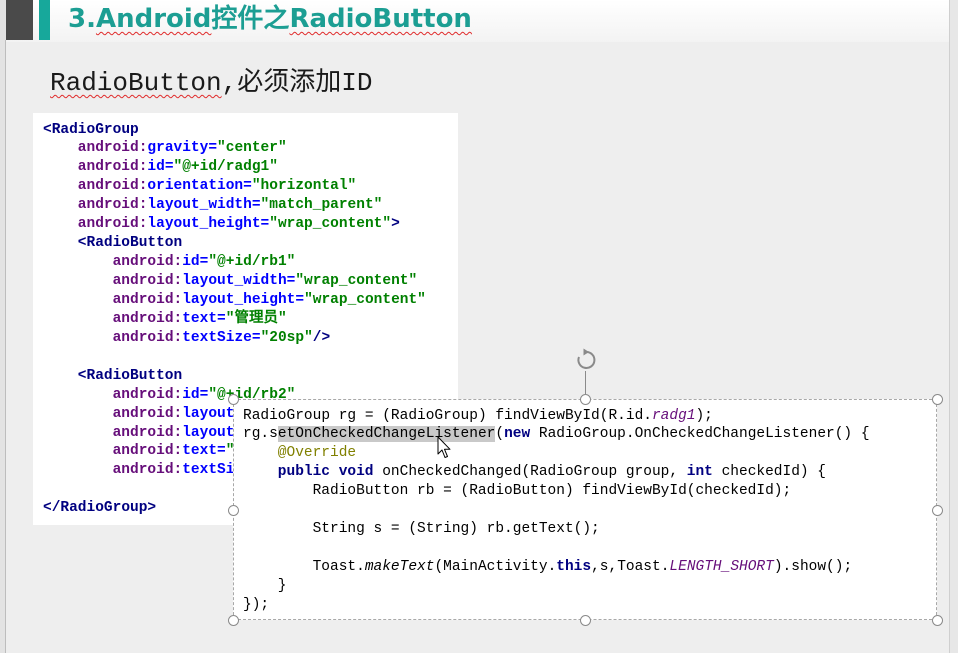  I want to click on xml-code-token: "20sp", so click(286, 337).